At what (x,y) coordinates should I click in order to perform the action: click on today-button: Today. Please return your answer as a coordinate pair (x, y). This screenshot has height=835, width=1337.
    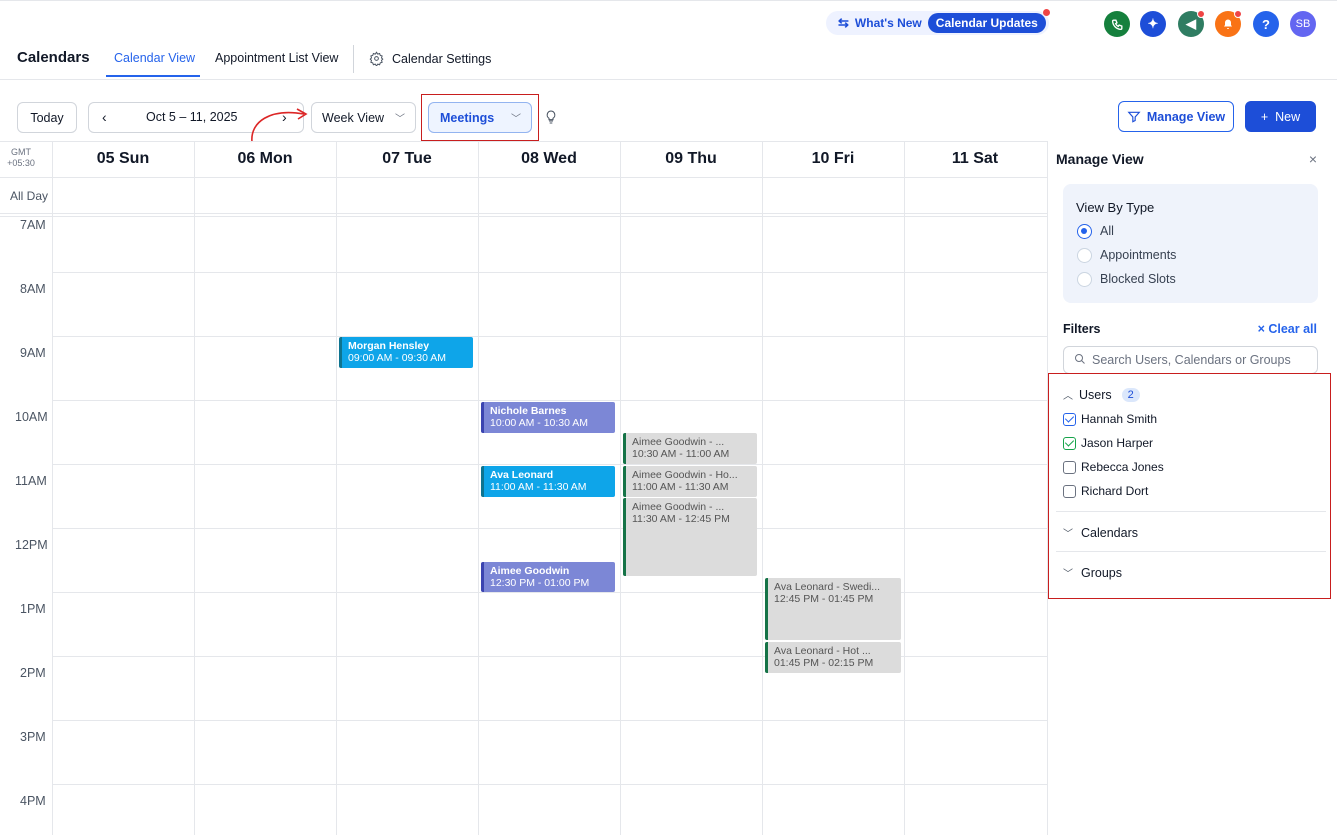
    Looking at the image, I should click on (47, 117).